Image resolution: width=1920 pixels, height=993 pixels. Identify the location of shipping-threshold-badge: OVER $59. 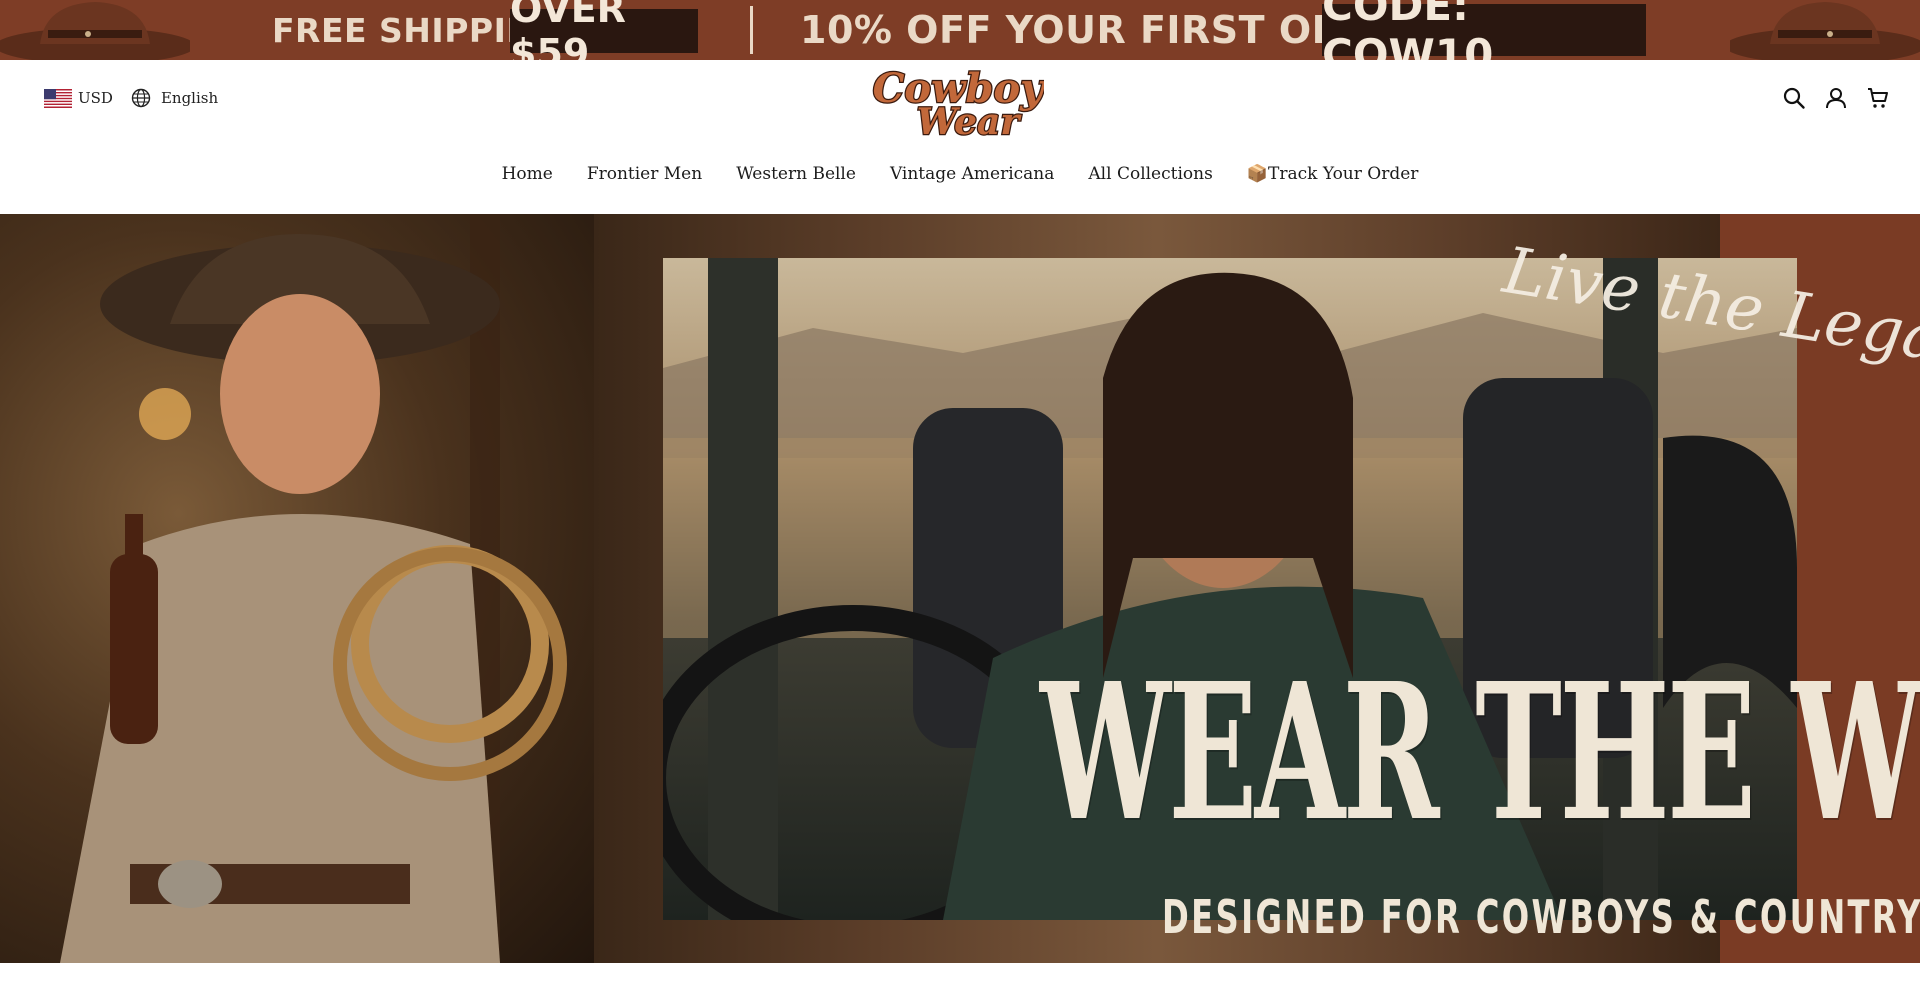
(604, 30).